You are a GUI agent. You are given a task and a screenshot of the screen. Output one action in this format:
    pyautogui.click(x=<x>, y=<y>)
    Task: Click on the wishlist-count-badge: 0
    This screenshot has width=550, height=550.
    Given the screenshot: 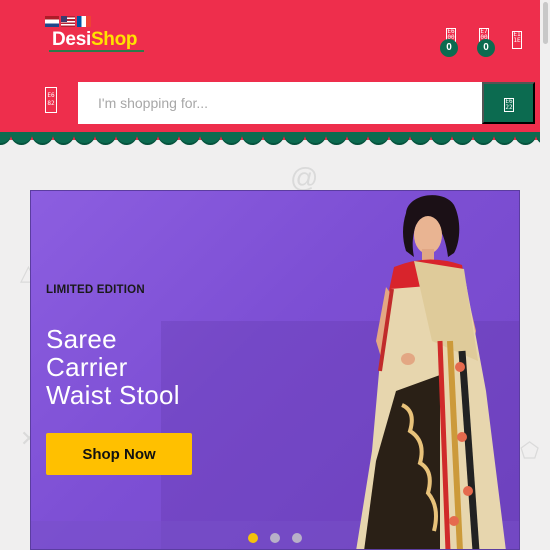 What is the action you would take?
    pyautogui.click(x=449, y=48)
    